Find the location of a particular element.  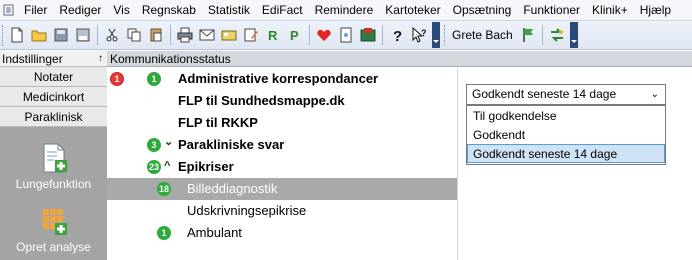

menu-rediger: Rediger is located at coordinates (80, 10).